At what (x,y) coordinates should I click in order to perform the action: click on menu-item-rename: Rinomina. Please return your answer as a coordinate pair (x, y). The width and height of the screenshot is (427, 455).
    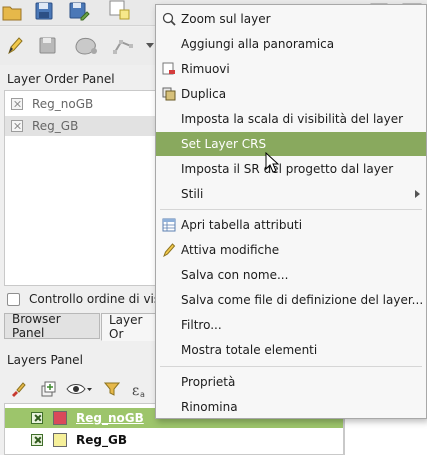
    Looking at the image, I should click on (291, 407).